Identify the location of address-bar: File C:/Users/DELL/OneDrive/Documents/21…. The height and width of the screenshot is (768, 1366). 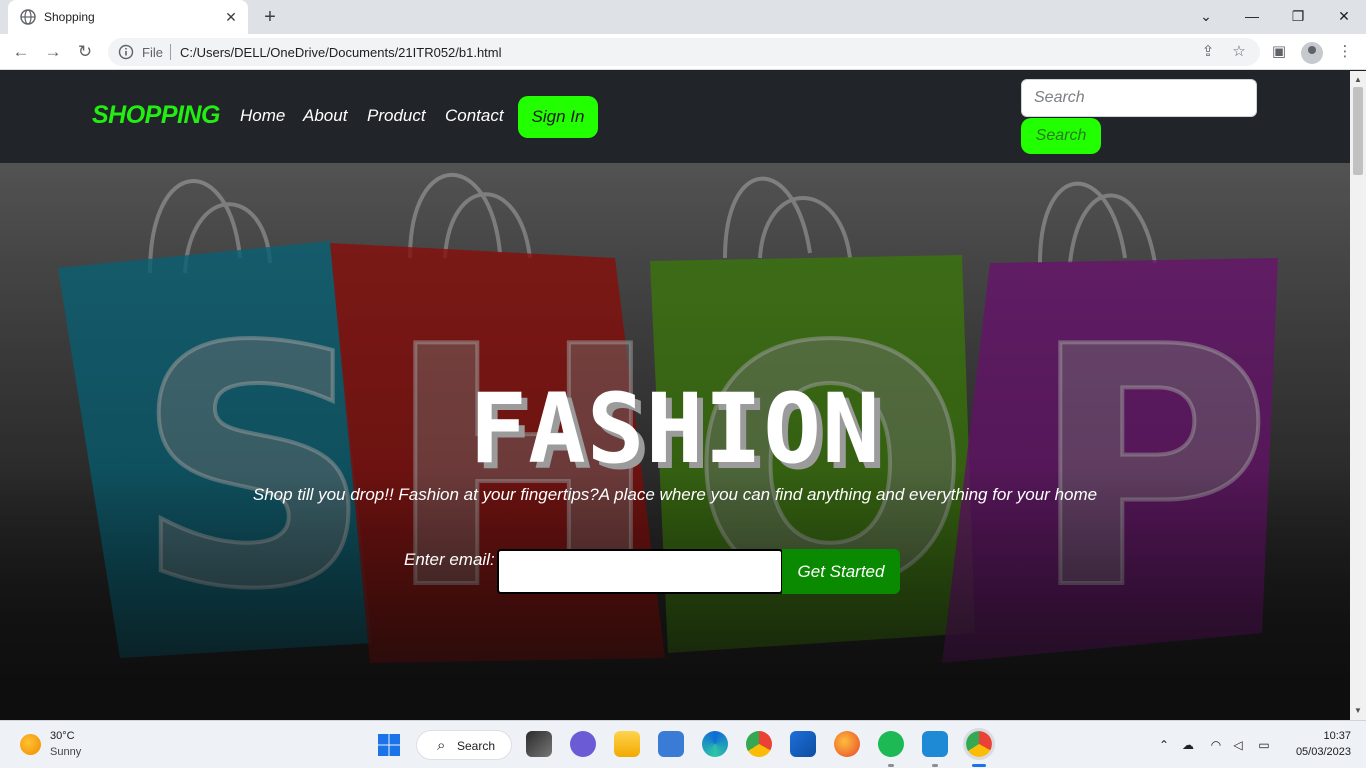
(684, 52).